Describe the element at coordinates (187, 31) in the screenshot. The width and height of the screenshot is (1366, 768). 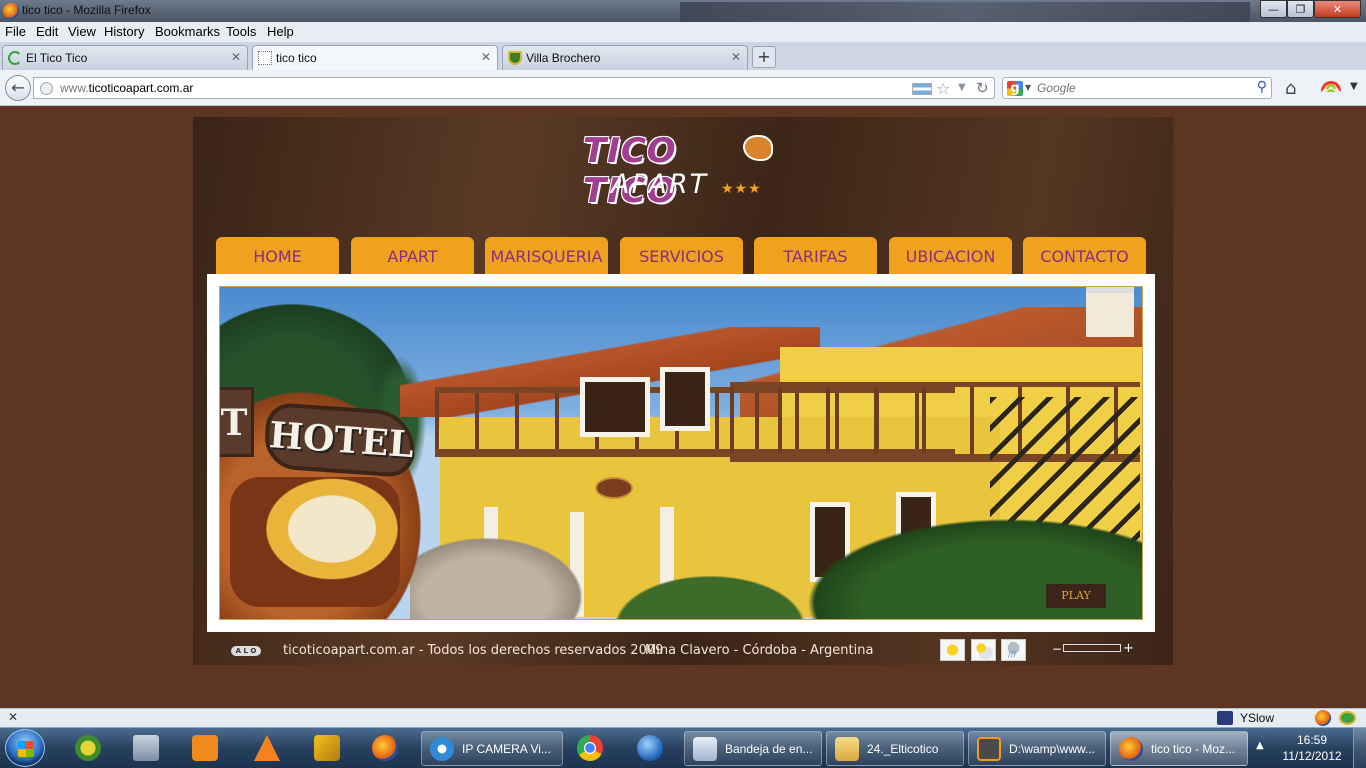
I see `menu-bookmarks: Bookmarks` at that location.